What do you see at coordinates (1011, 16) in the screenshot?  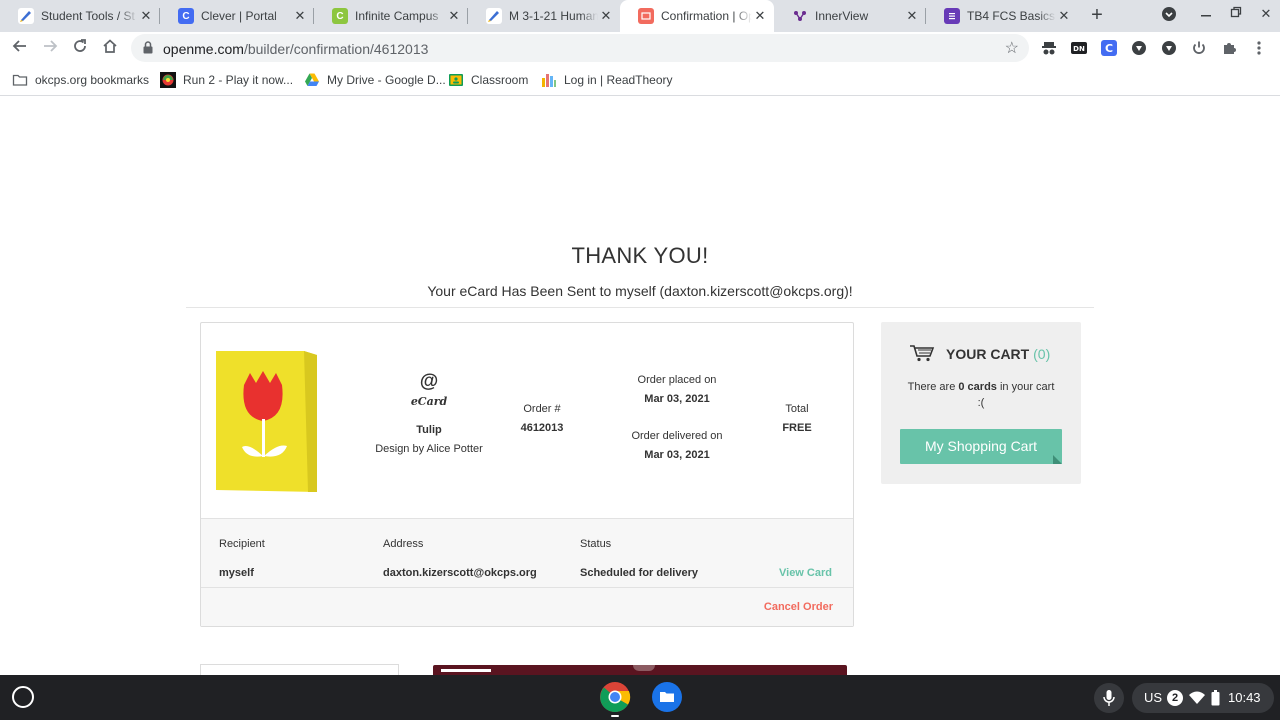 I see `tab-title: TB4 FCS Basics Tl` at bounding box center [1011, 16].